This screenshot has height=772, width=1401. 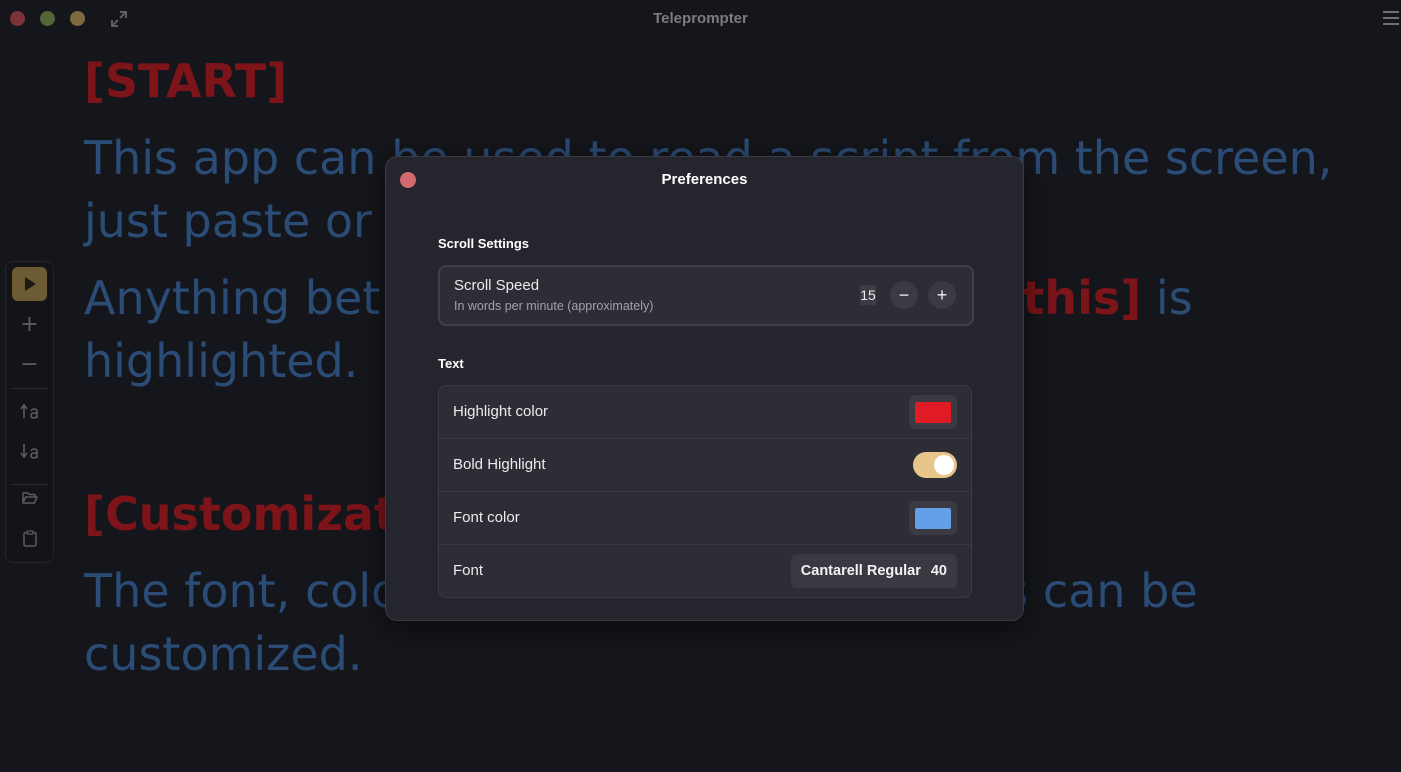 I want to click on scroll-speed-decrease-button: −, so click(x=904, y=295).